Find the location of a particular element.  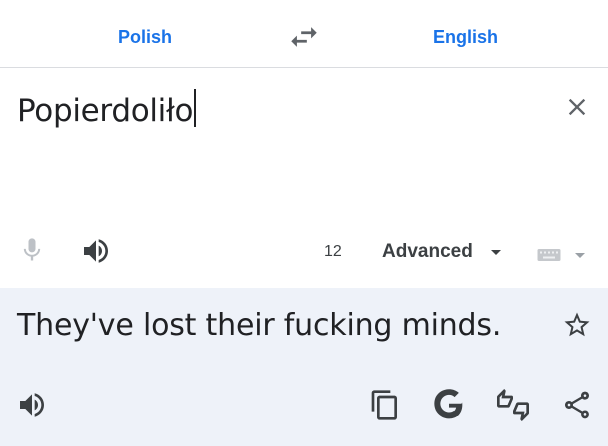

clear-text-button is located at coordinates (577, 107).